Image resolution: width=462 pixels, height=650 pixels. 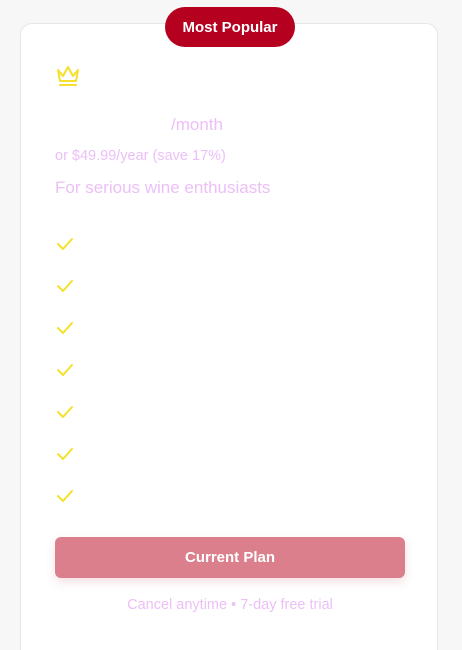 What do you see at coordinates (230, 605) in the screenshot?
I see `trial-note: Cancel anytime • 7-day free trial` at bounding box center [230, 605].